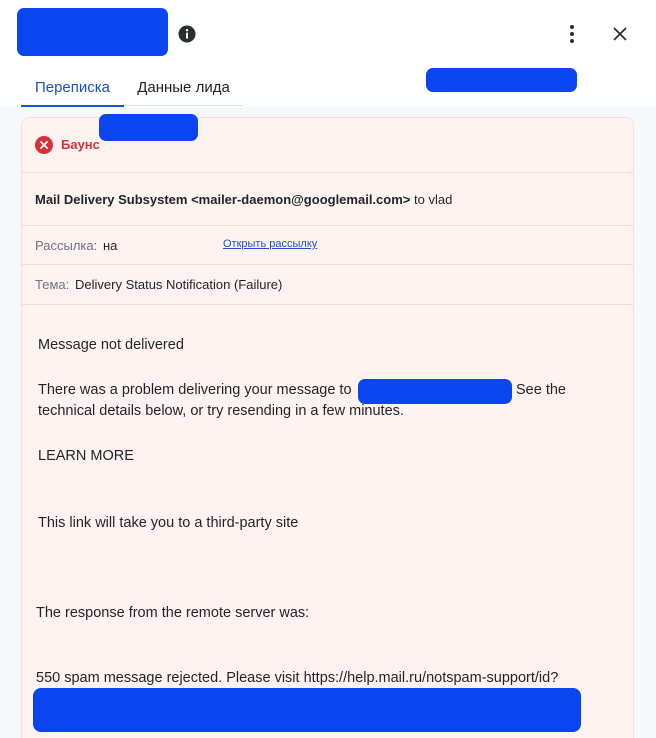  What do you see at coordinates (66, 245) in the screenshot?
I see `mailing-label: Рассылка:` at bounding box center [66, 245].